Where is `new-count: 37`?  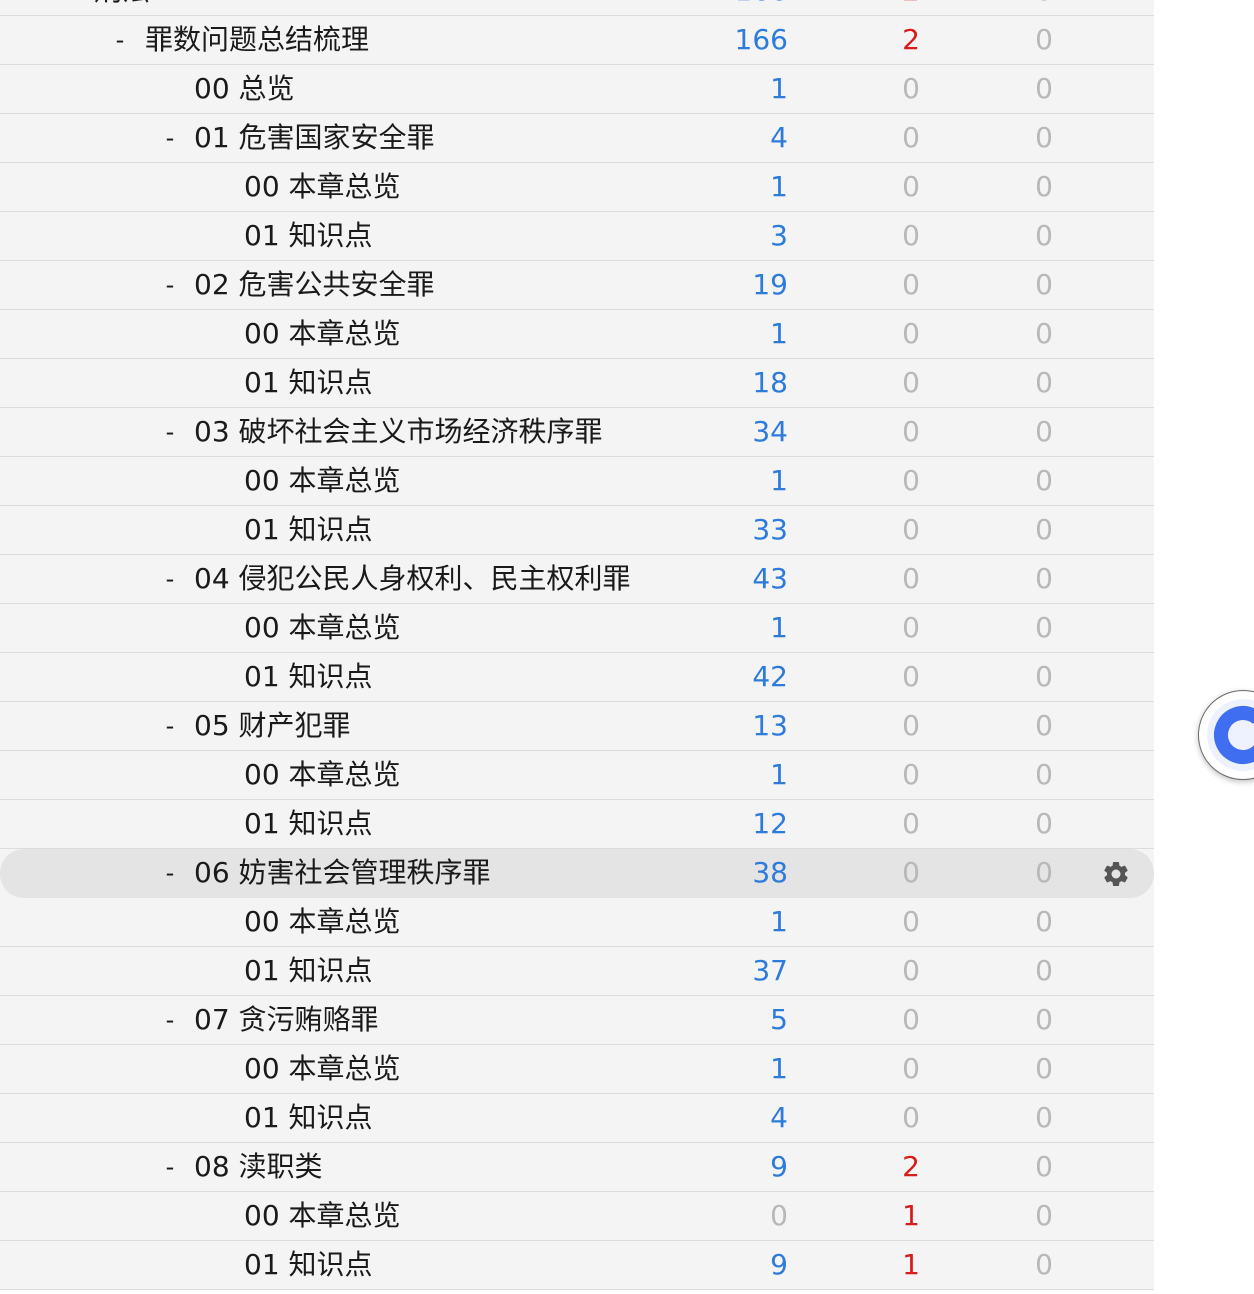
new-count: 37 is located at coordinates (728, 971).